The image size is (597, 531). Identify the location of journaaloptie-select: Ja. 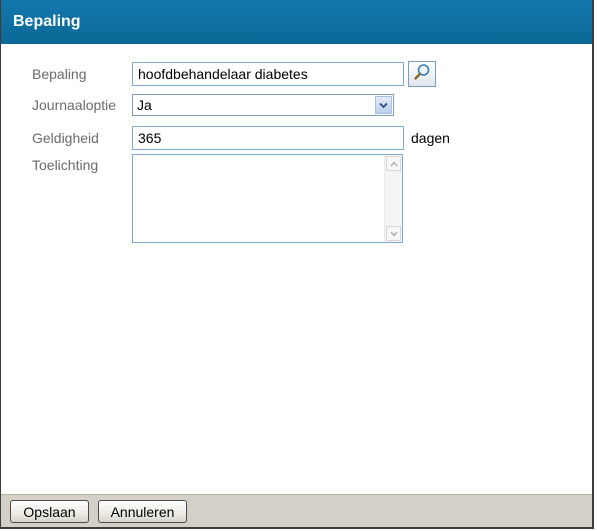
(263, 105).